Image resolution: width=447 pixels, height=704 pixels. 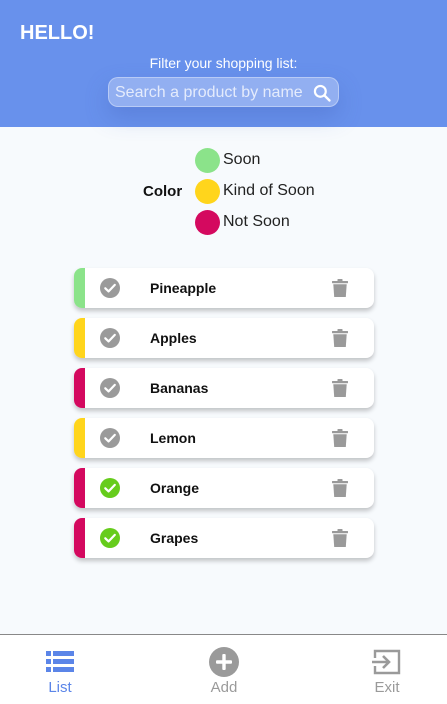 What do you see at coordinates (163, 191) in the screenshot?
I see `legend-title: Color` at bounding box center [163, 191].